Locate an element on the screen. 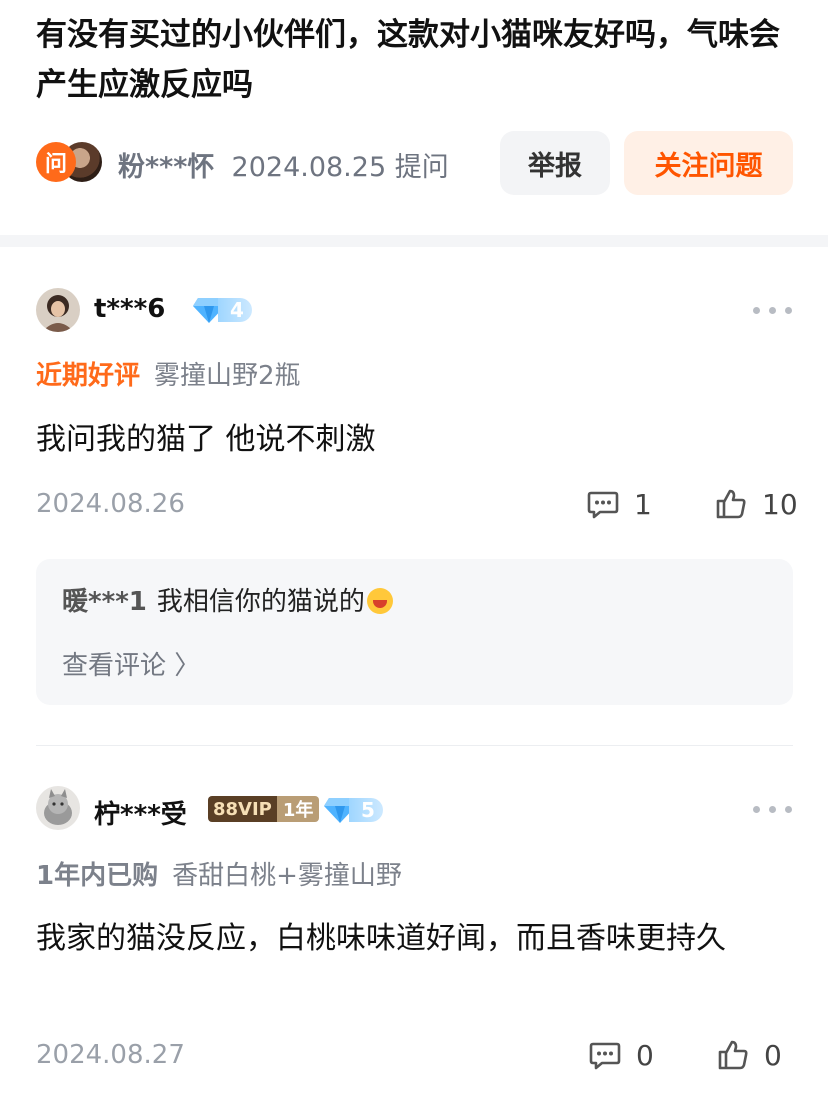 The height and width of the screenshot is (1107, 828). comment-count: 1 is located at coordinates (643, 504).